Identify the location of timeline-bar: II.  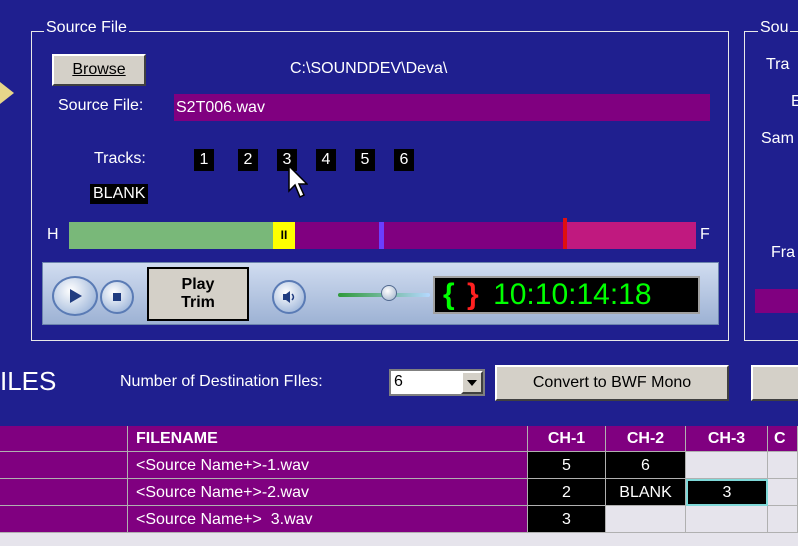
(382, 233).